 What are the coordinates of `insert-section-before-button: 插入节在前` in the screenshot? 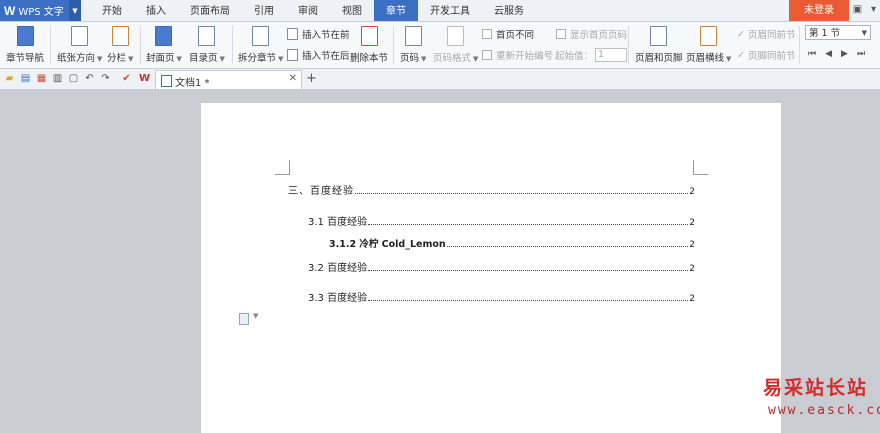 It's located at (318, 34).